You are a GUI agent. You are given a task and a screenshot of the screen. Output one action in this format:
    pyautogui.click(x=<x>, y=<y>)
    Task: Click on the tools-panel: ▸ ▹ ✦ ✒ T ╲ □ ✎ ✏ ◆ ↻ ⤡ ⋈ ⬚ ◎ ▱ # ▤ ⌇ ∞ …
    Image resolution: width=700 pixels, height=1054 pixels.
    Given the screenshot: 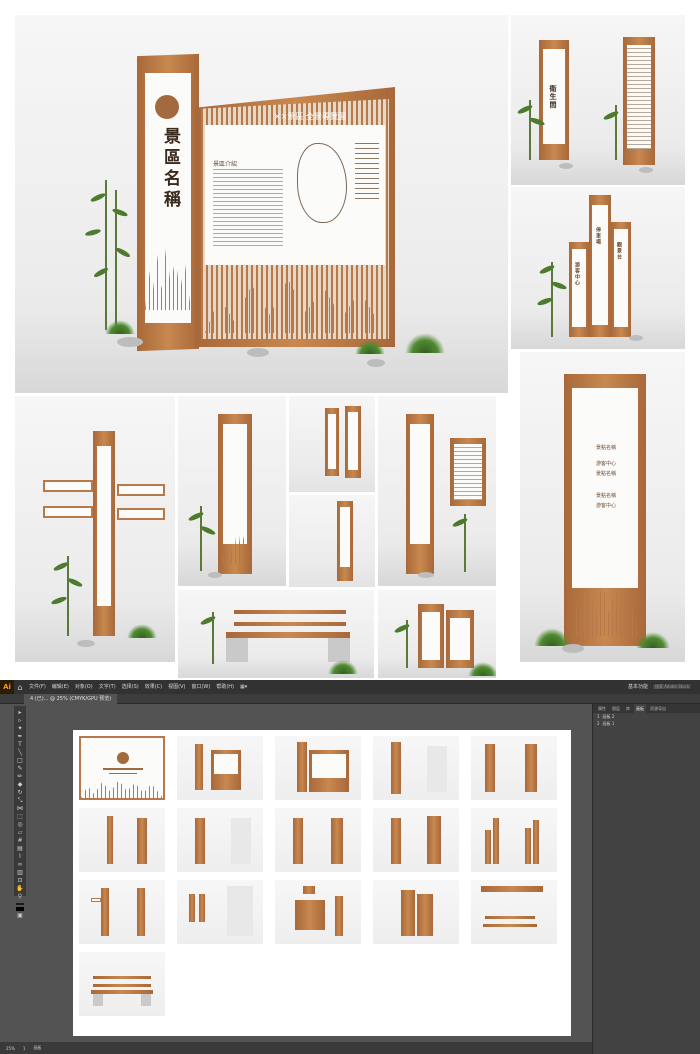 What is the action you would take?
    pyautogui.click(x=20, y=812)
    